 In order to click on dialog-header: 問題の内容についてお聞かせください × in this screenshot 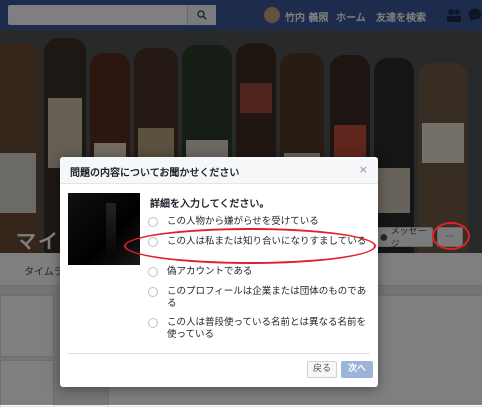, I will do `click(219, 170)`.